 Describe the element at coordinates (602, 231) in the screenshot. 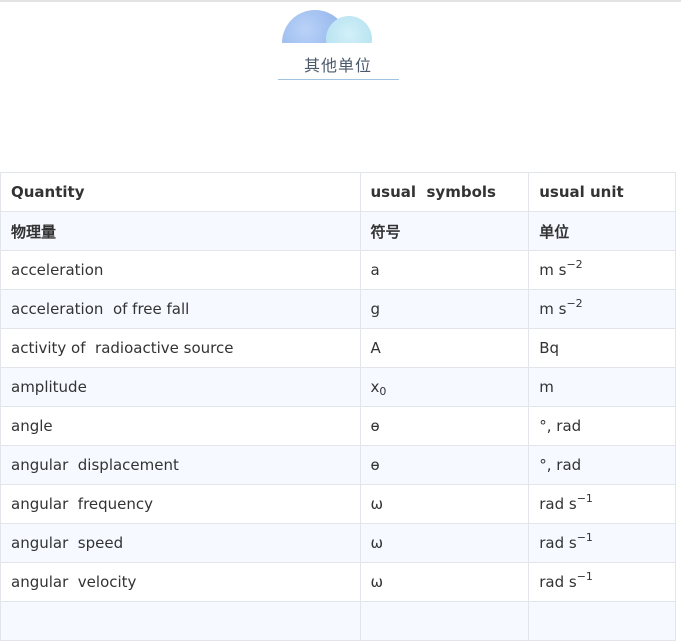

I see `subheader-unit: 单位` at that location.